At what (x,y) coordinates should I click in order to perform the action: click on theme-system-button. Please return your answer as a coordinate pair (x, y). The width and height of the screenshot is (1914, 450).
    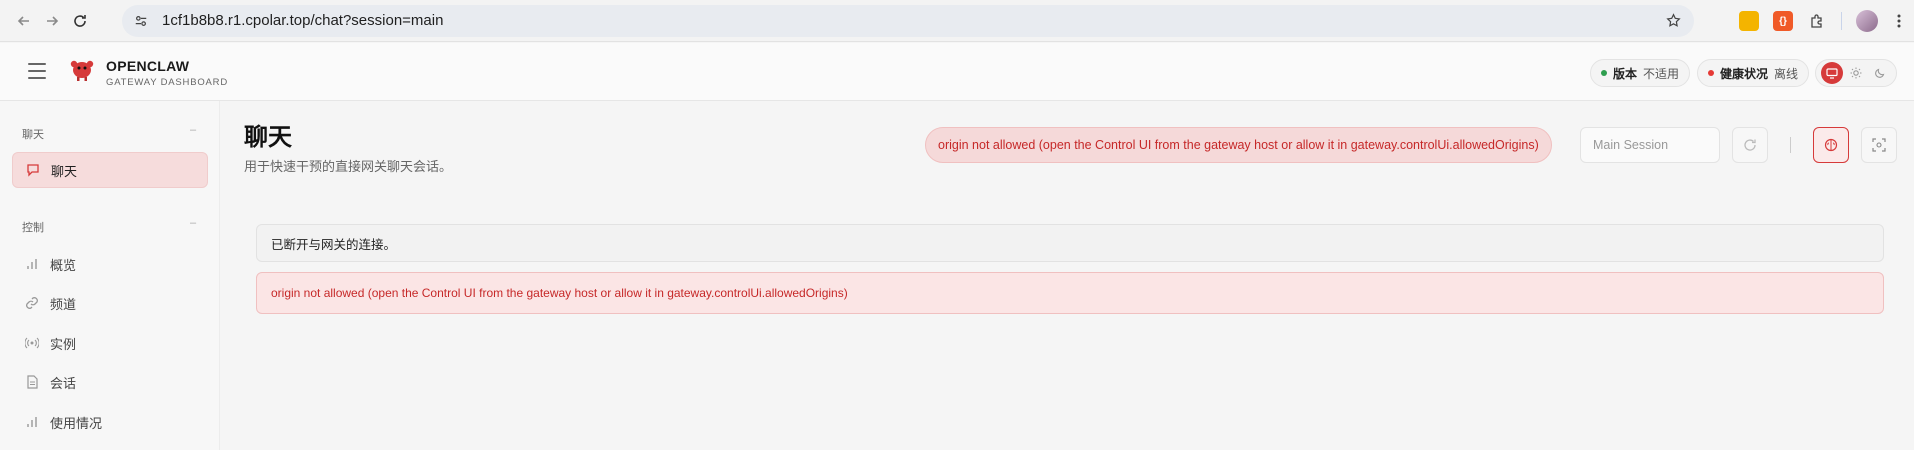
    Looking at the image, I should click on (1832, 73).